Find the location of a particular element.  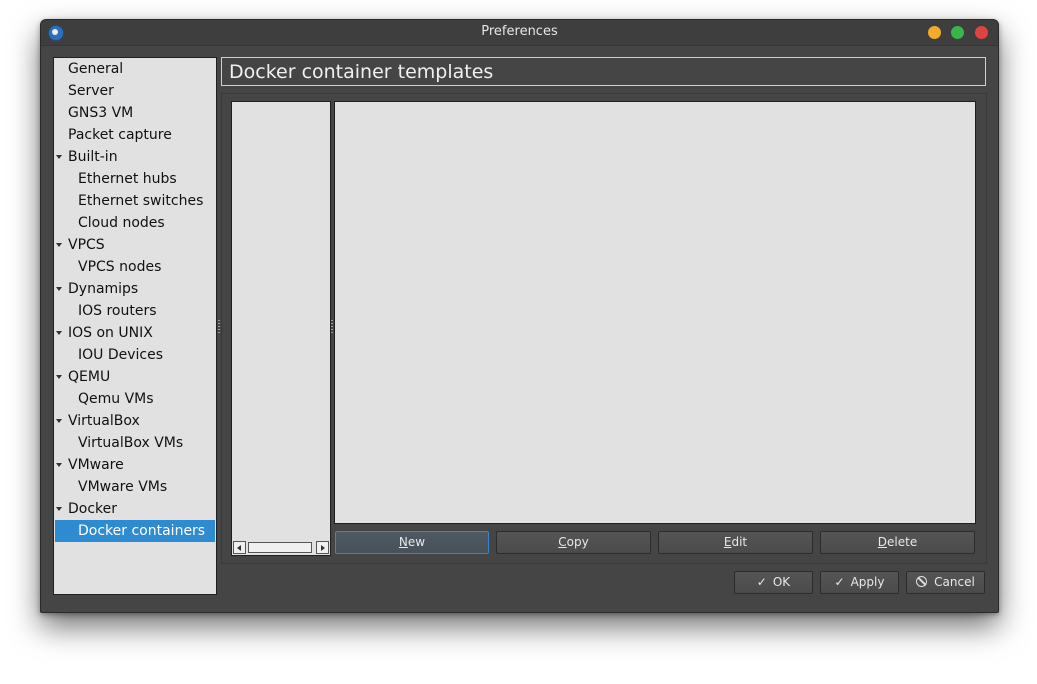

edit-button-label: dit is located at coordinates (739, 542).